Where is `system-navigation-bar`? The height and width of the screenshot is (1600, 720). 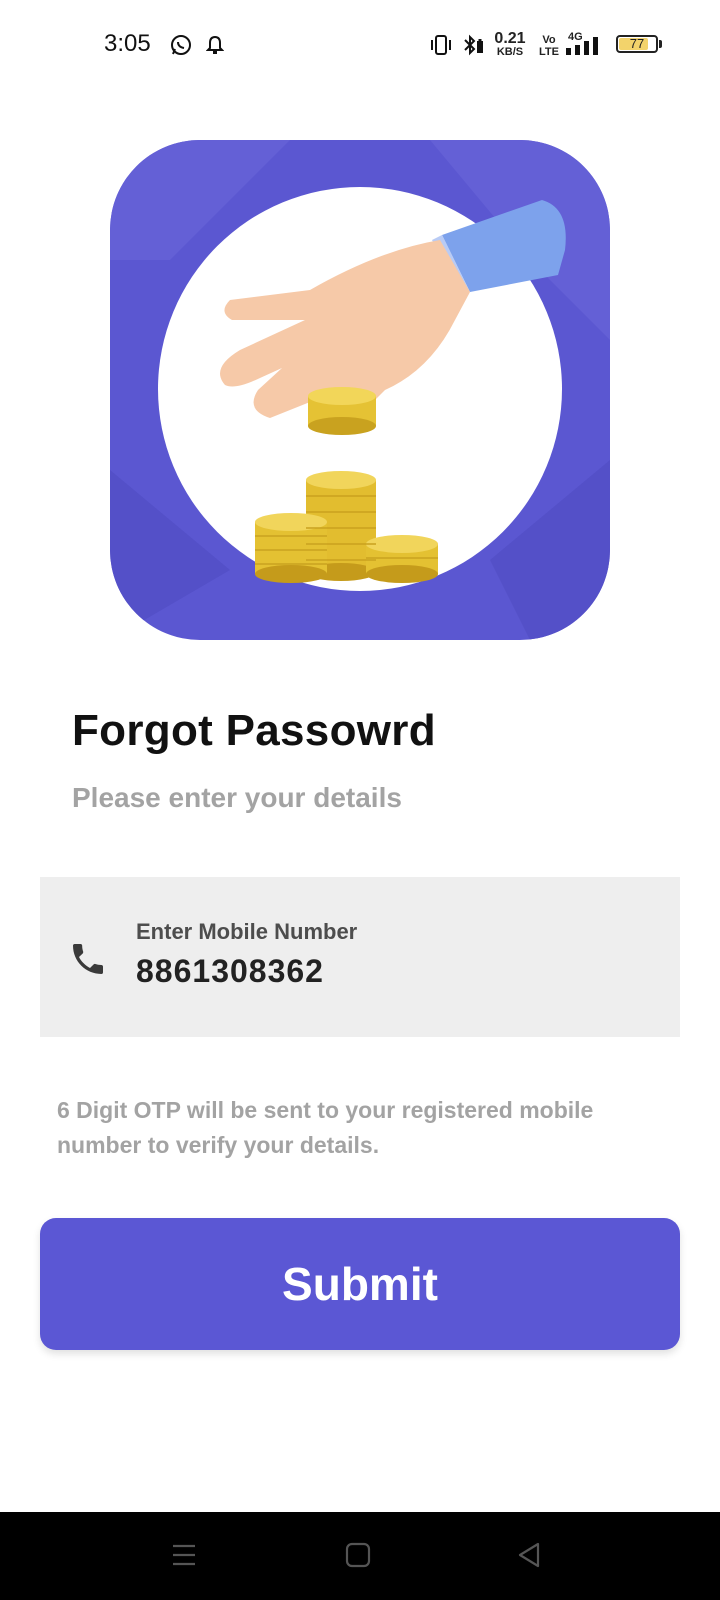
system-navigation-bar is located at coordinates (360, 1556).